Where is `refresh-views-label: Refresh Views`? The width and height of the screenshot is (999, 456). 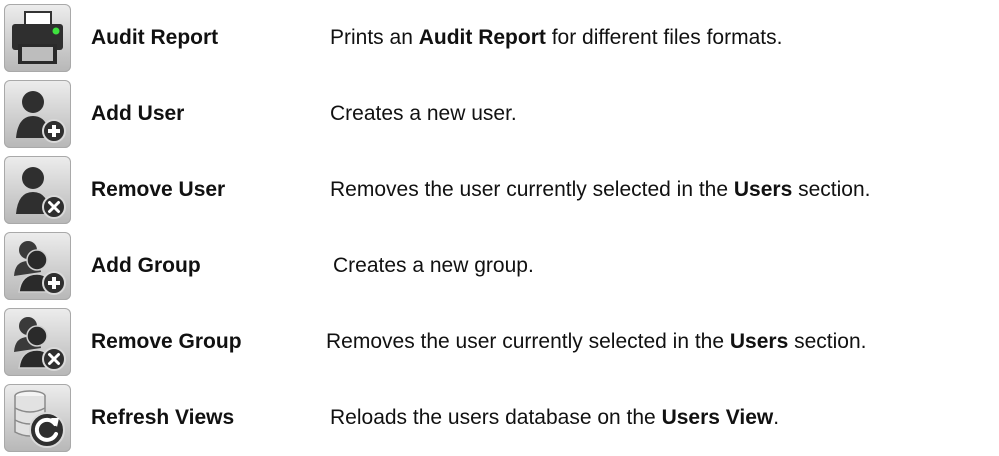 refresh-views-label: Refresh Views is located at coordinates (163, 417).